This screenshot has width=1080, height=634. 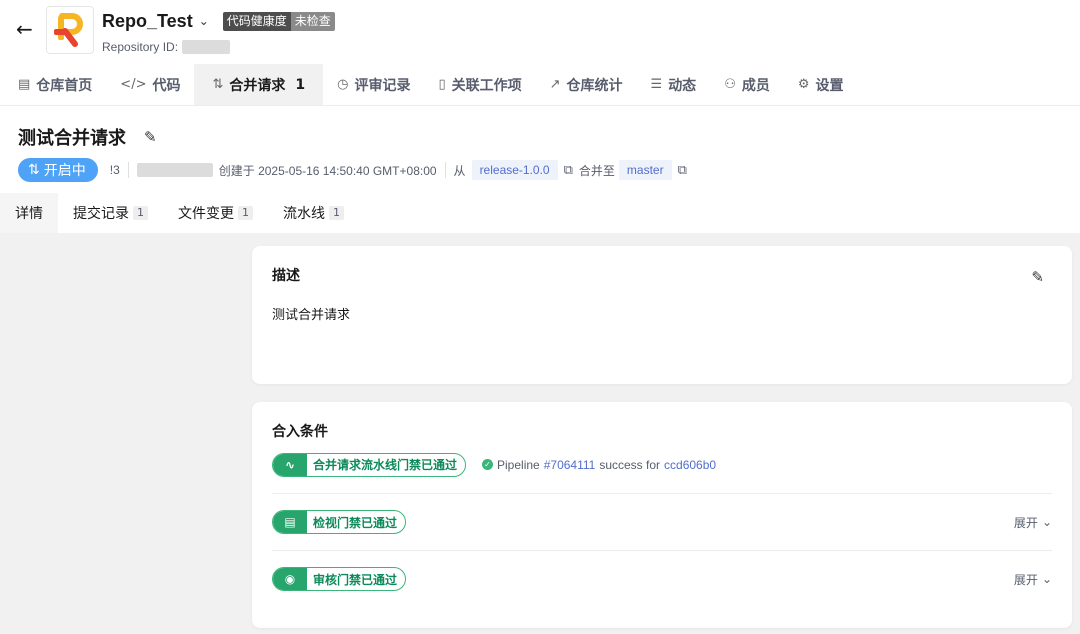 What do you see at coordinates (64, 171) in the screenshot?
I see `status-label: 开启中` at bounding box center [64, 171].